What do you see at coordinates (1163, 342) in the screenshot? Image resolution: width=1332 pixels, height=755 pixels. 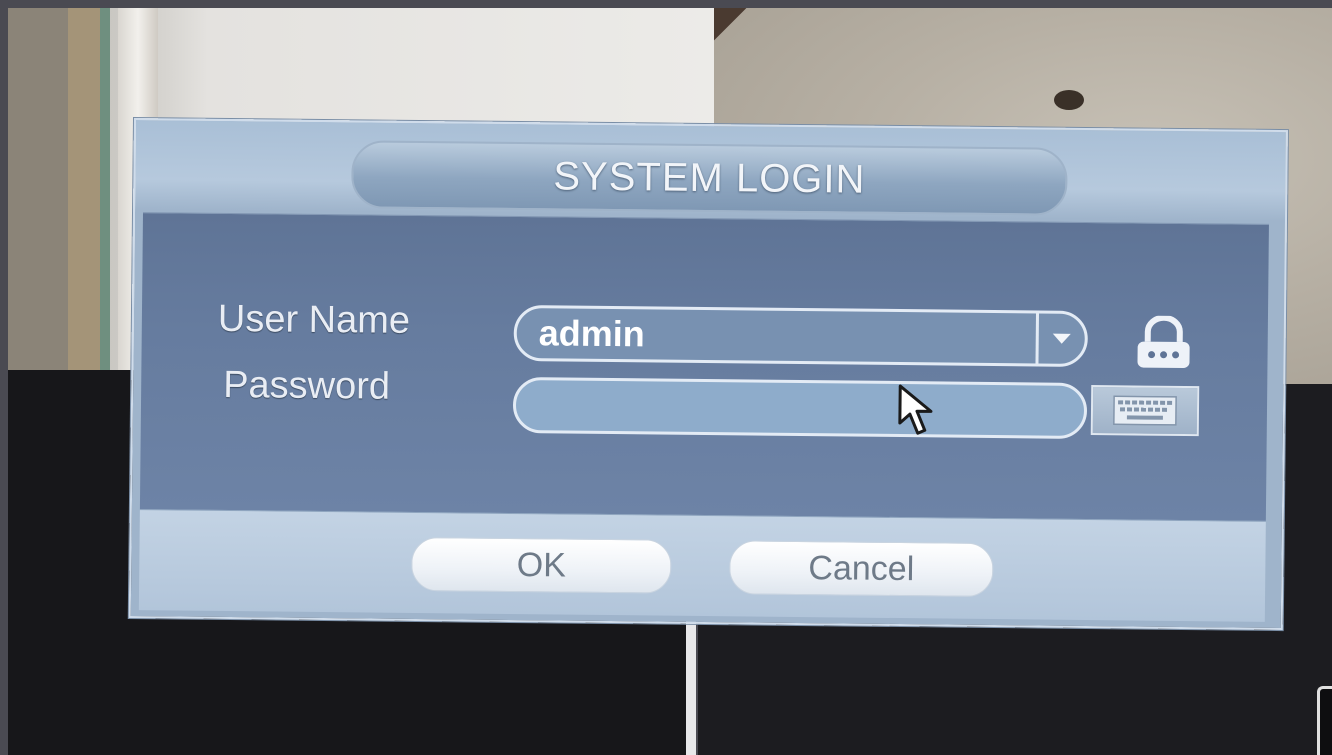 I see `lock-icon` at bounding box center [1163, 342].